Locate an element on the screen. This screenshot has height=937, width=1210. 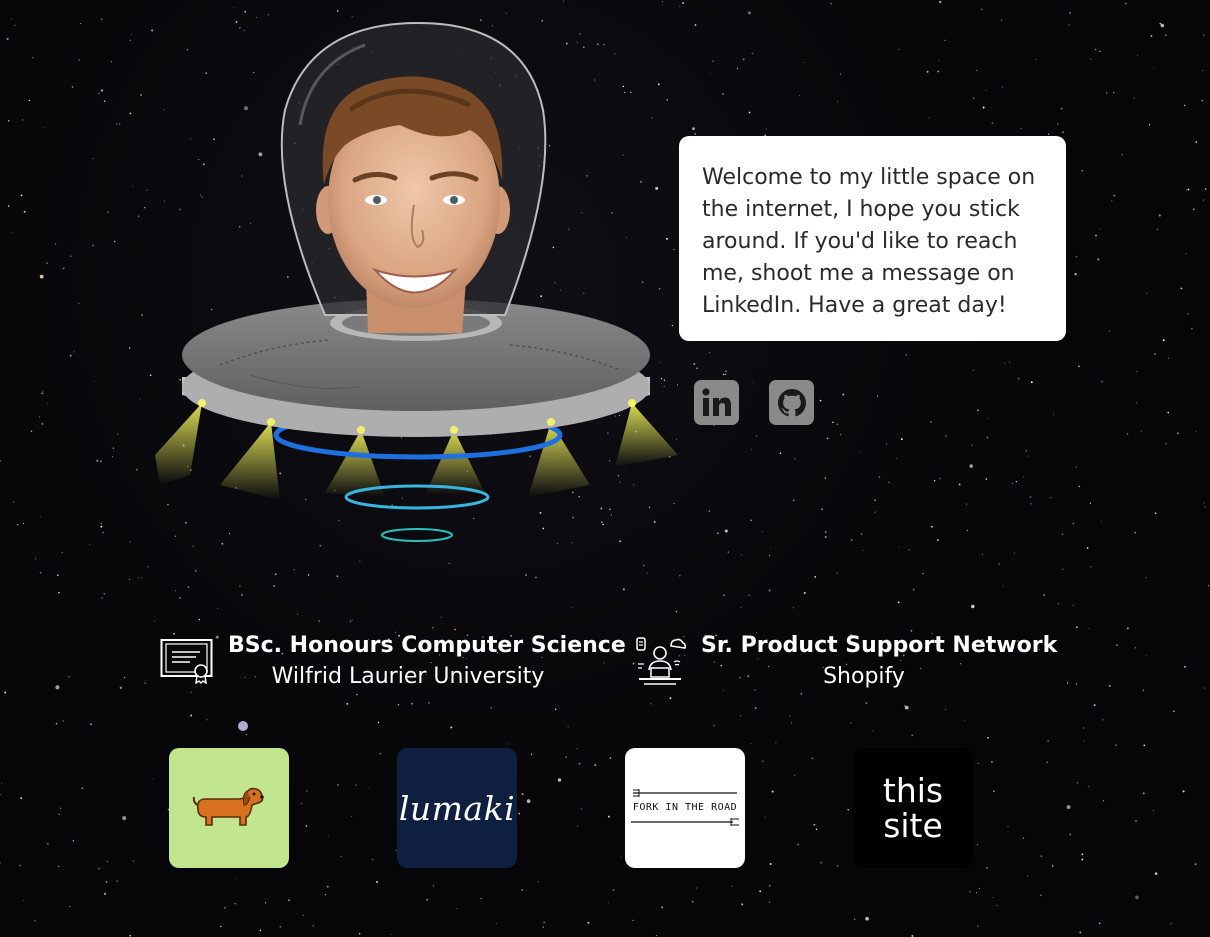
certificate-icon is located at coordinates (186, 661).